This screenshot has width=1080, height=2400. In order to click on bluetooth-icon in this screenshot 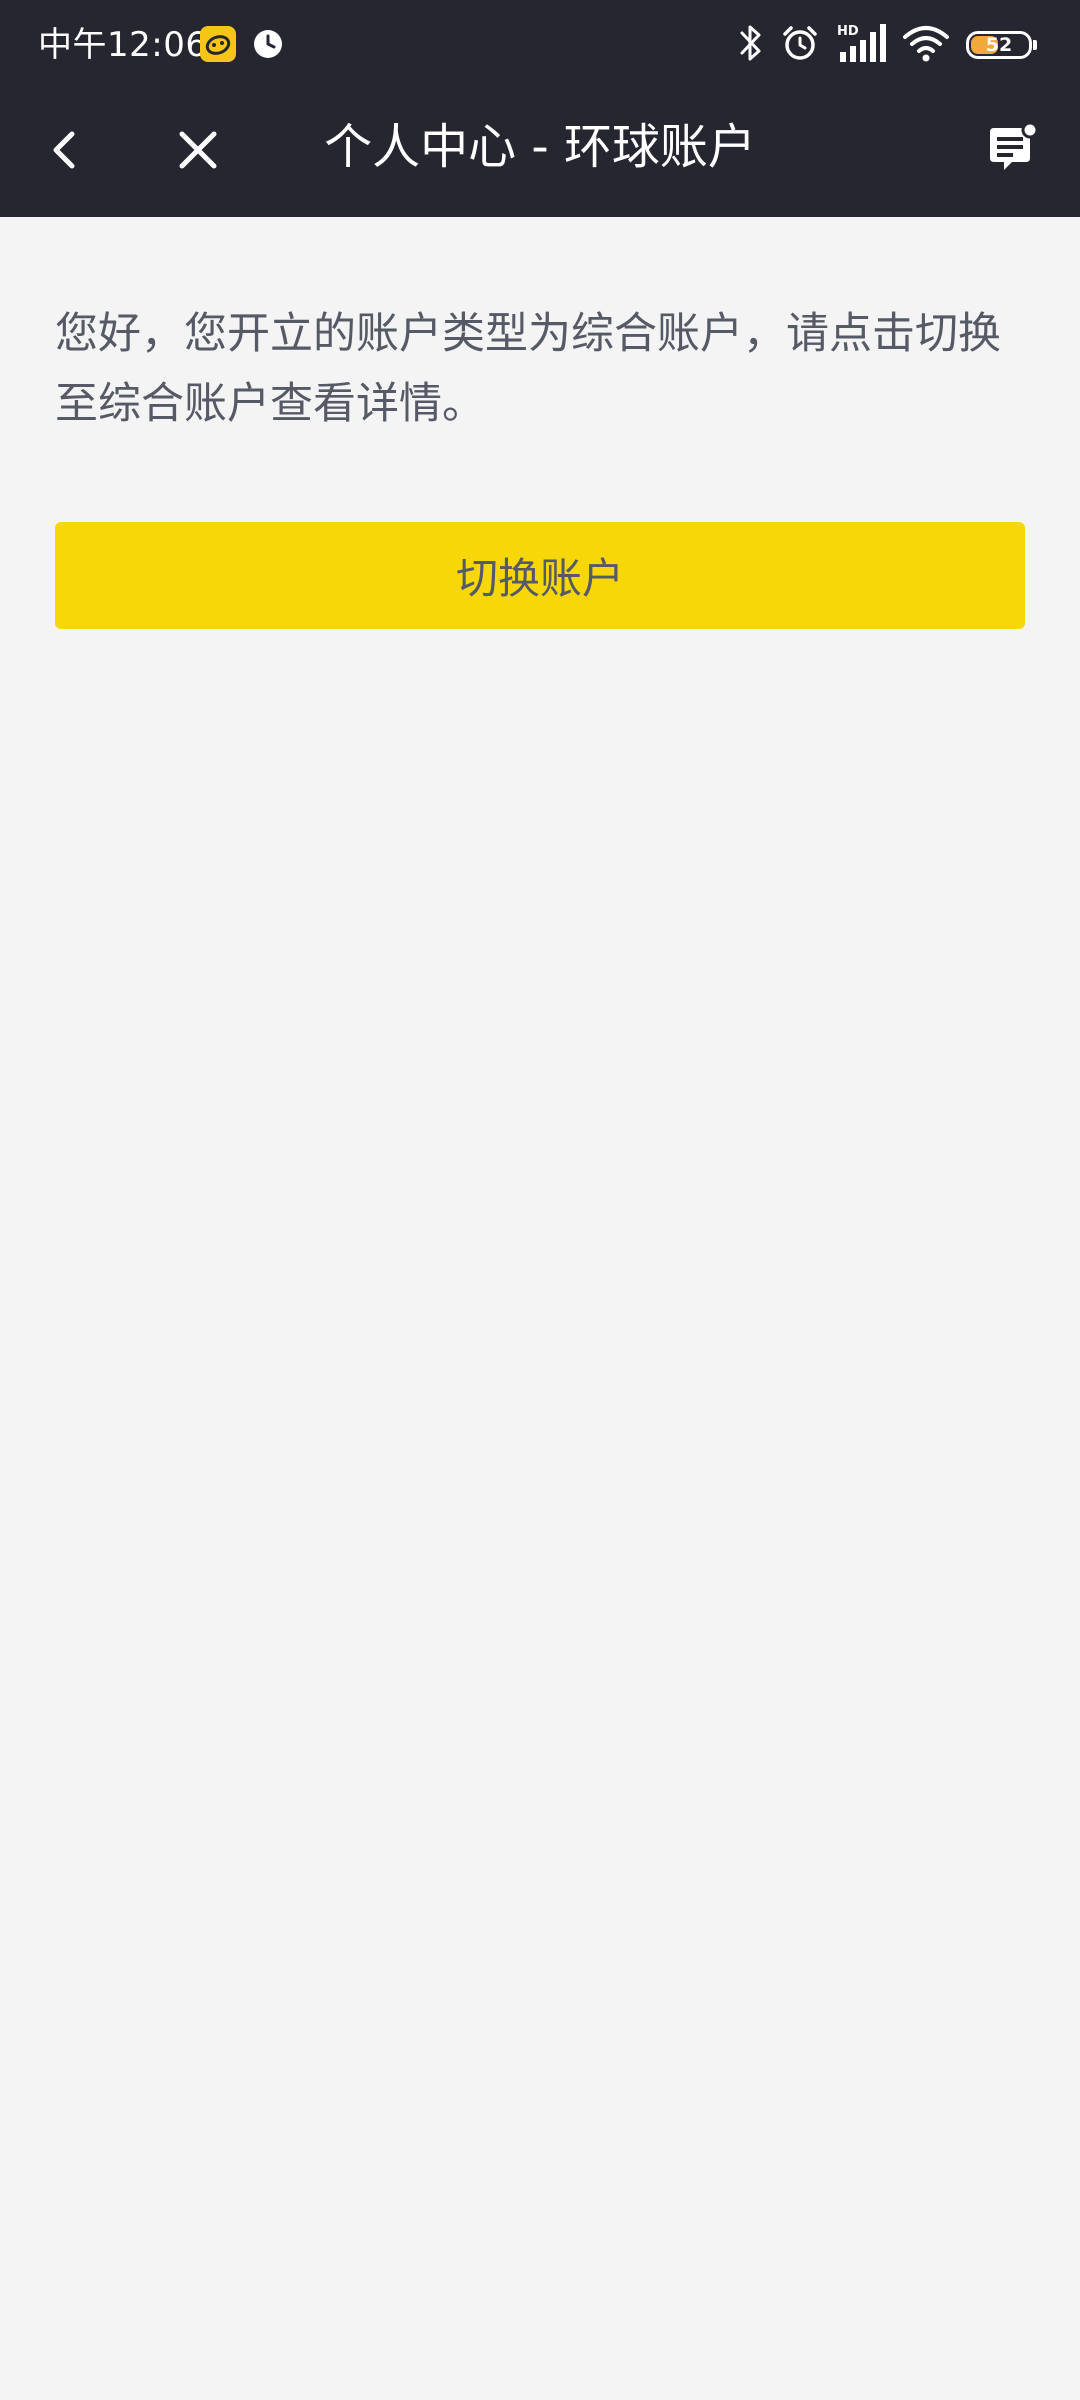, I will do `click(751, 45)`.